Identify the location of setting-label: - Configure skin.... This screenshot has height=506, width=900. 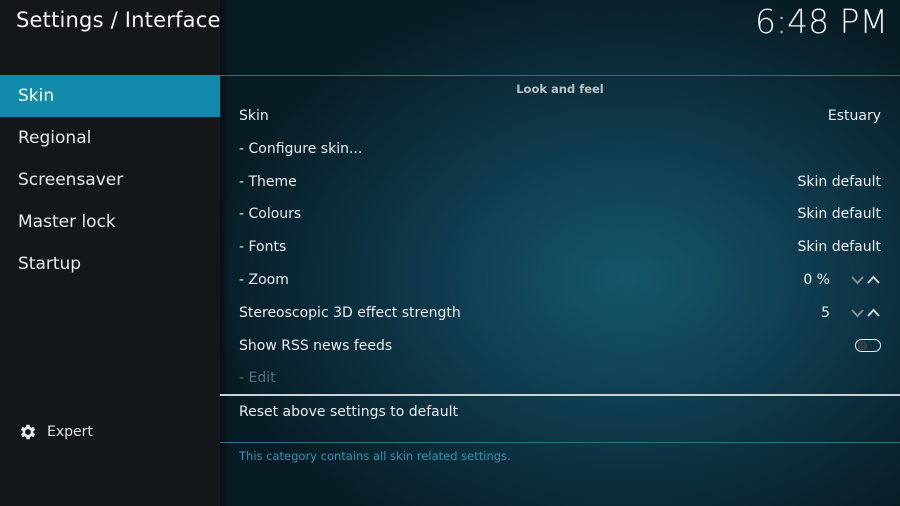
(301, 148).